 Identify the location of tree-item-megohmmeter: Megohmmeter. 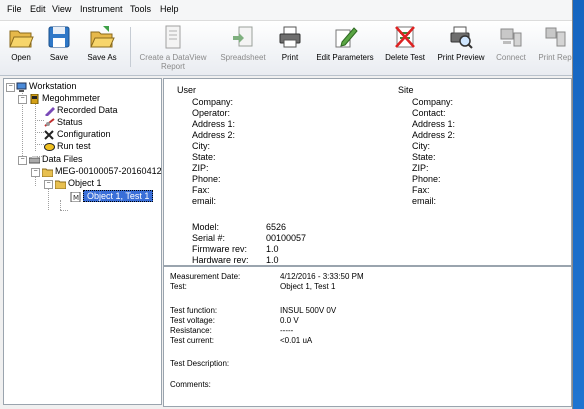
(64, 98).